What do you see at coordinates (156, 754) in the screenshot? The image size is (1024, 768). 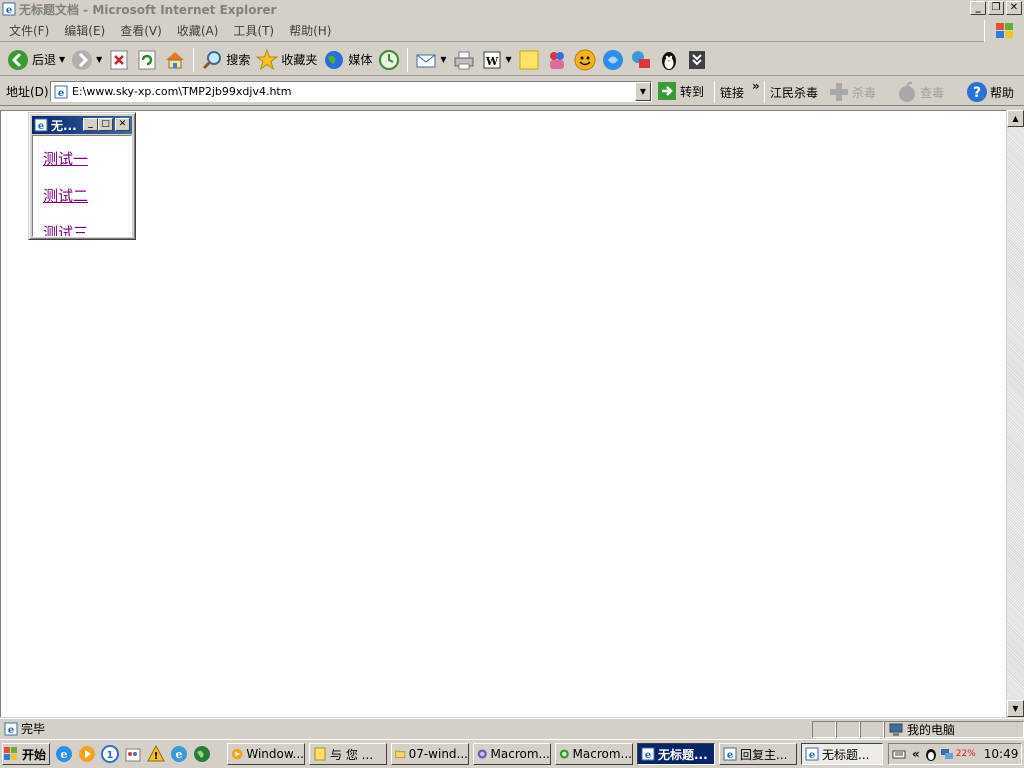 I see `warning-icon: !` at bounding box center [156, 754].